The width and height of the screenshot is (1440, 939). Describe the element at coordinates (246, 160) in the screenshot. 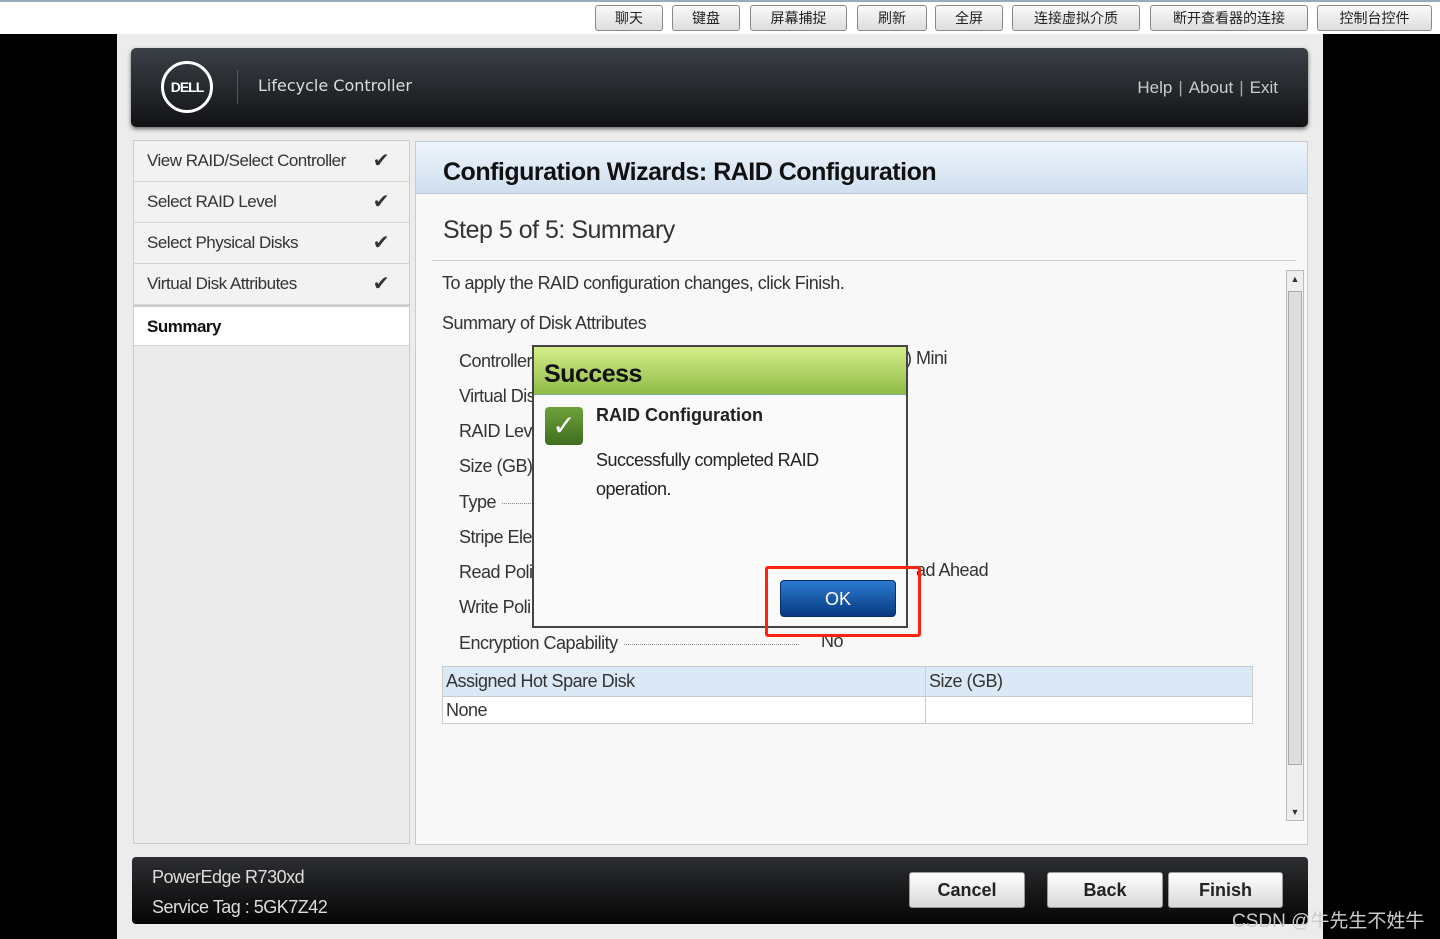

I see `step-label: View RAID/Select Controller` at that location.